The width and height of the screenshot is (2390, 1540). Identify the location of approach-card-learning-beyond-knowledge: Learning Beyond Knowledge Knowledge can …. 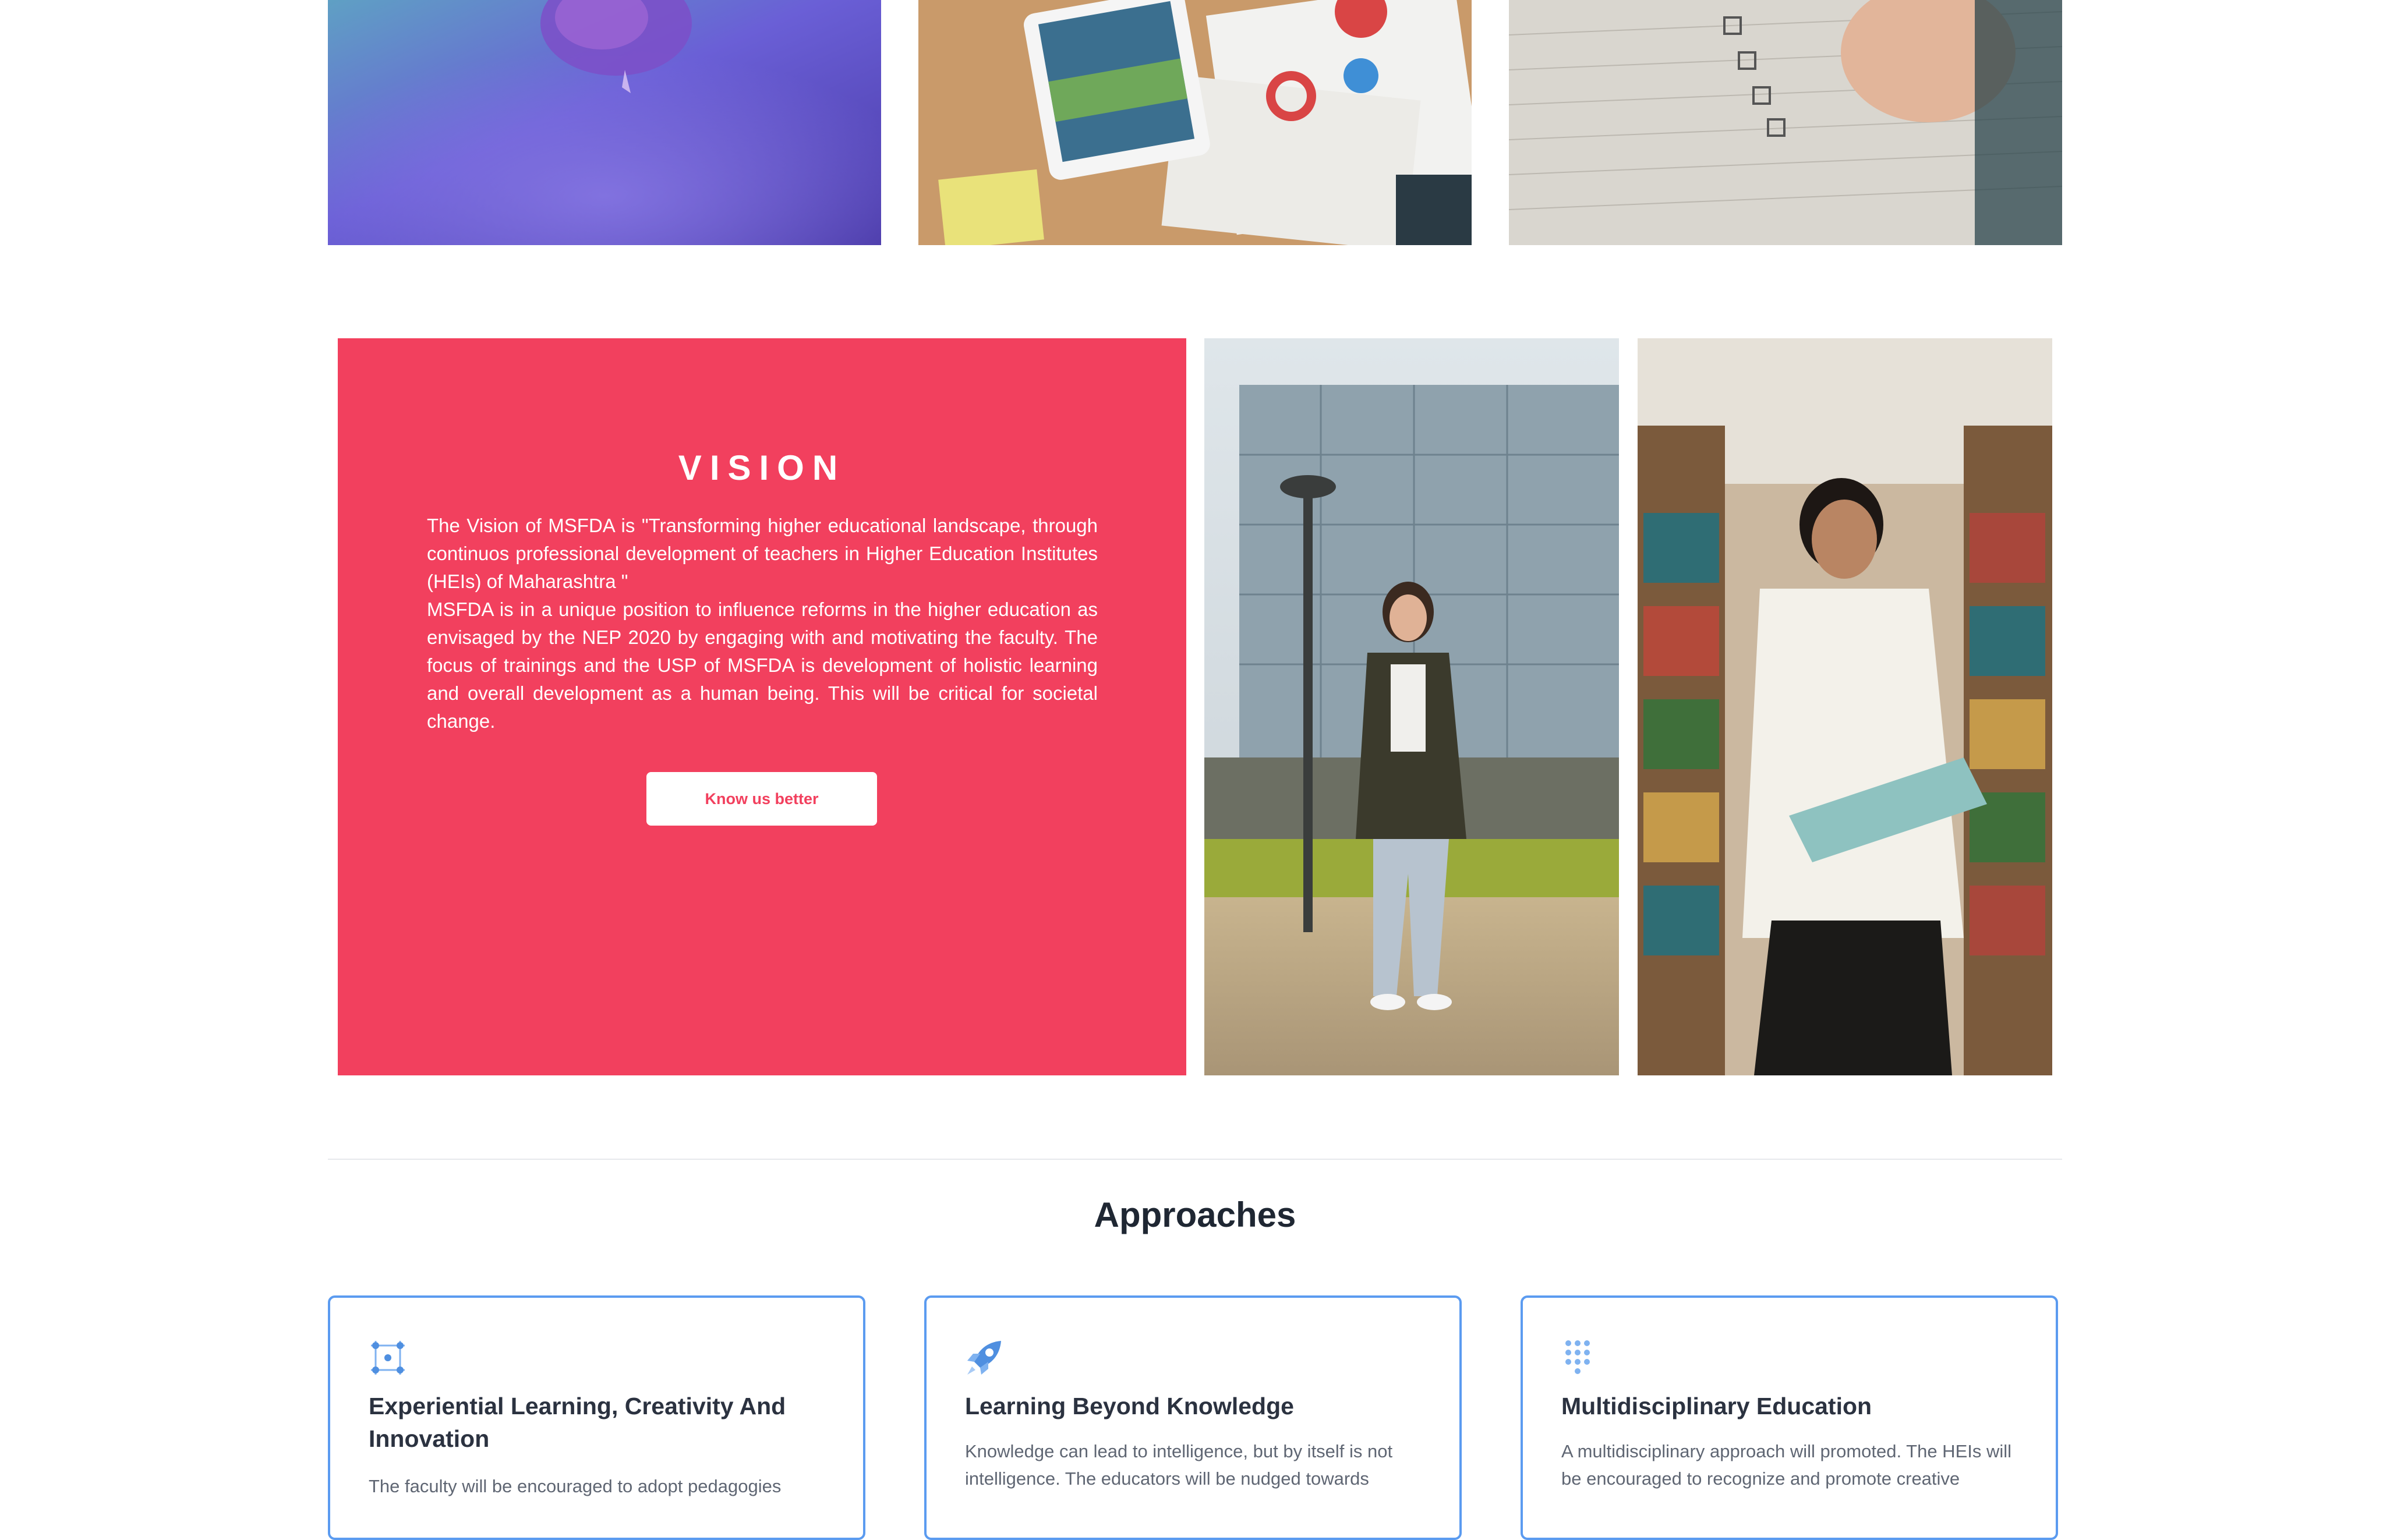
(1193, 1417).